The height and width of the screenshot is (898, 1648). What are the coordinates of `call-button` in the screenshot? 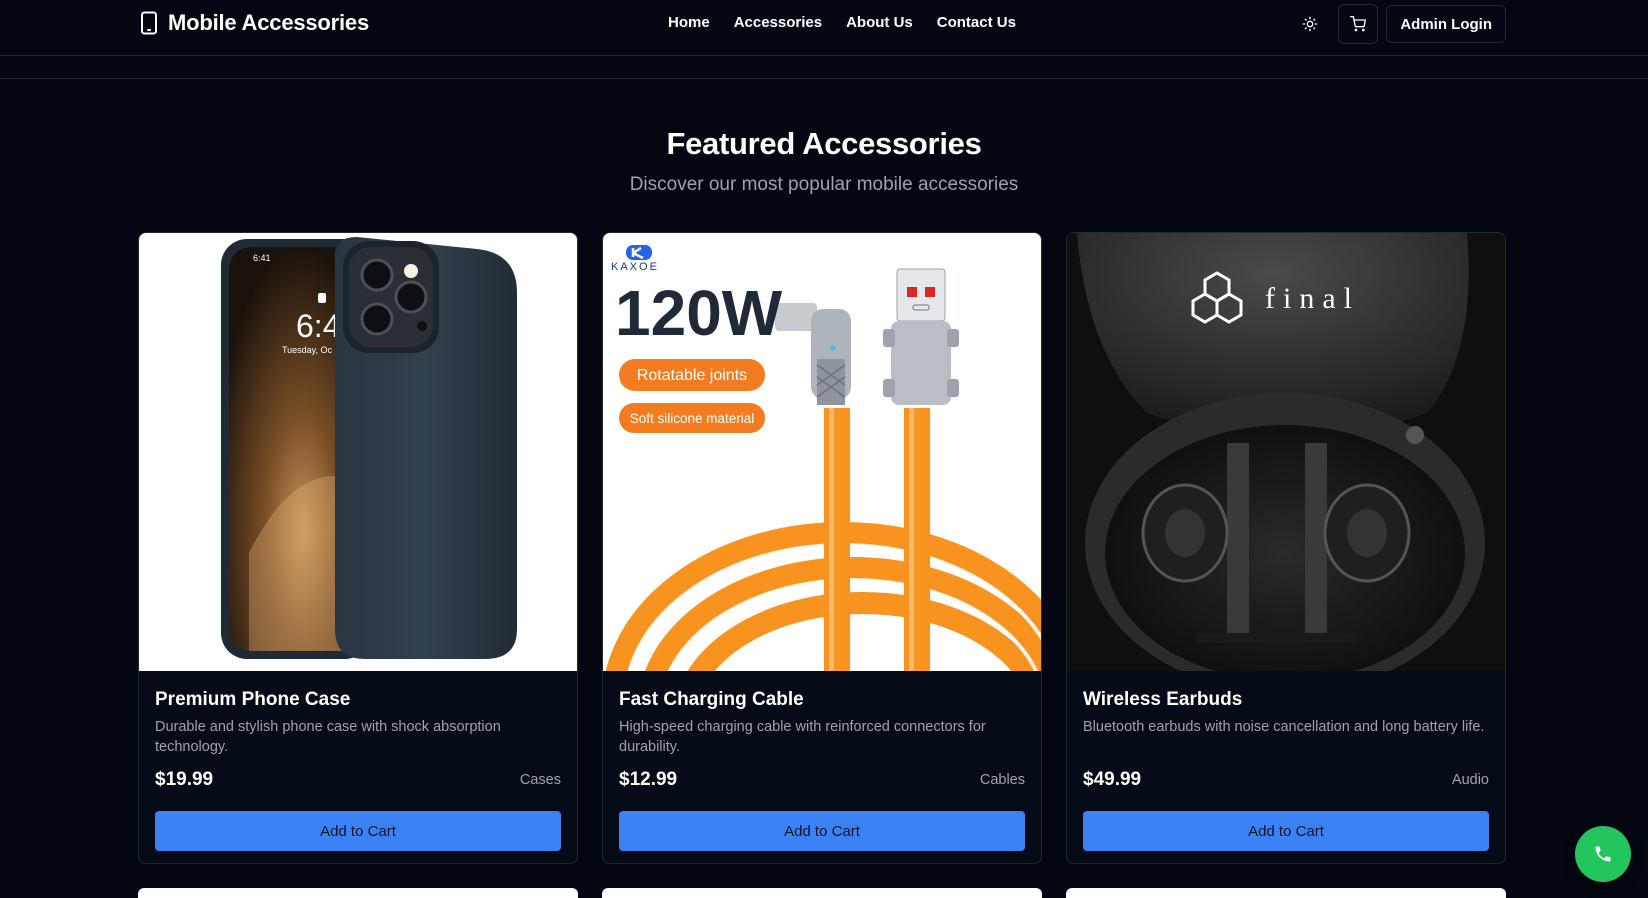 It's located at (1603, 854).